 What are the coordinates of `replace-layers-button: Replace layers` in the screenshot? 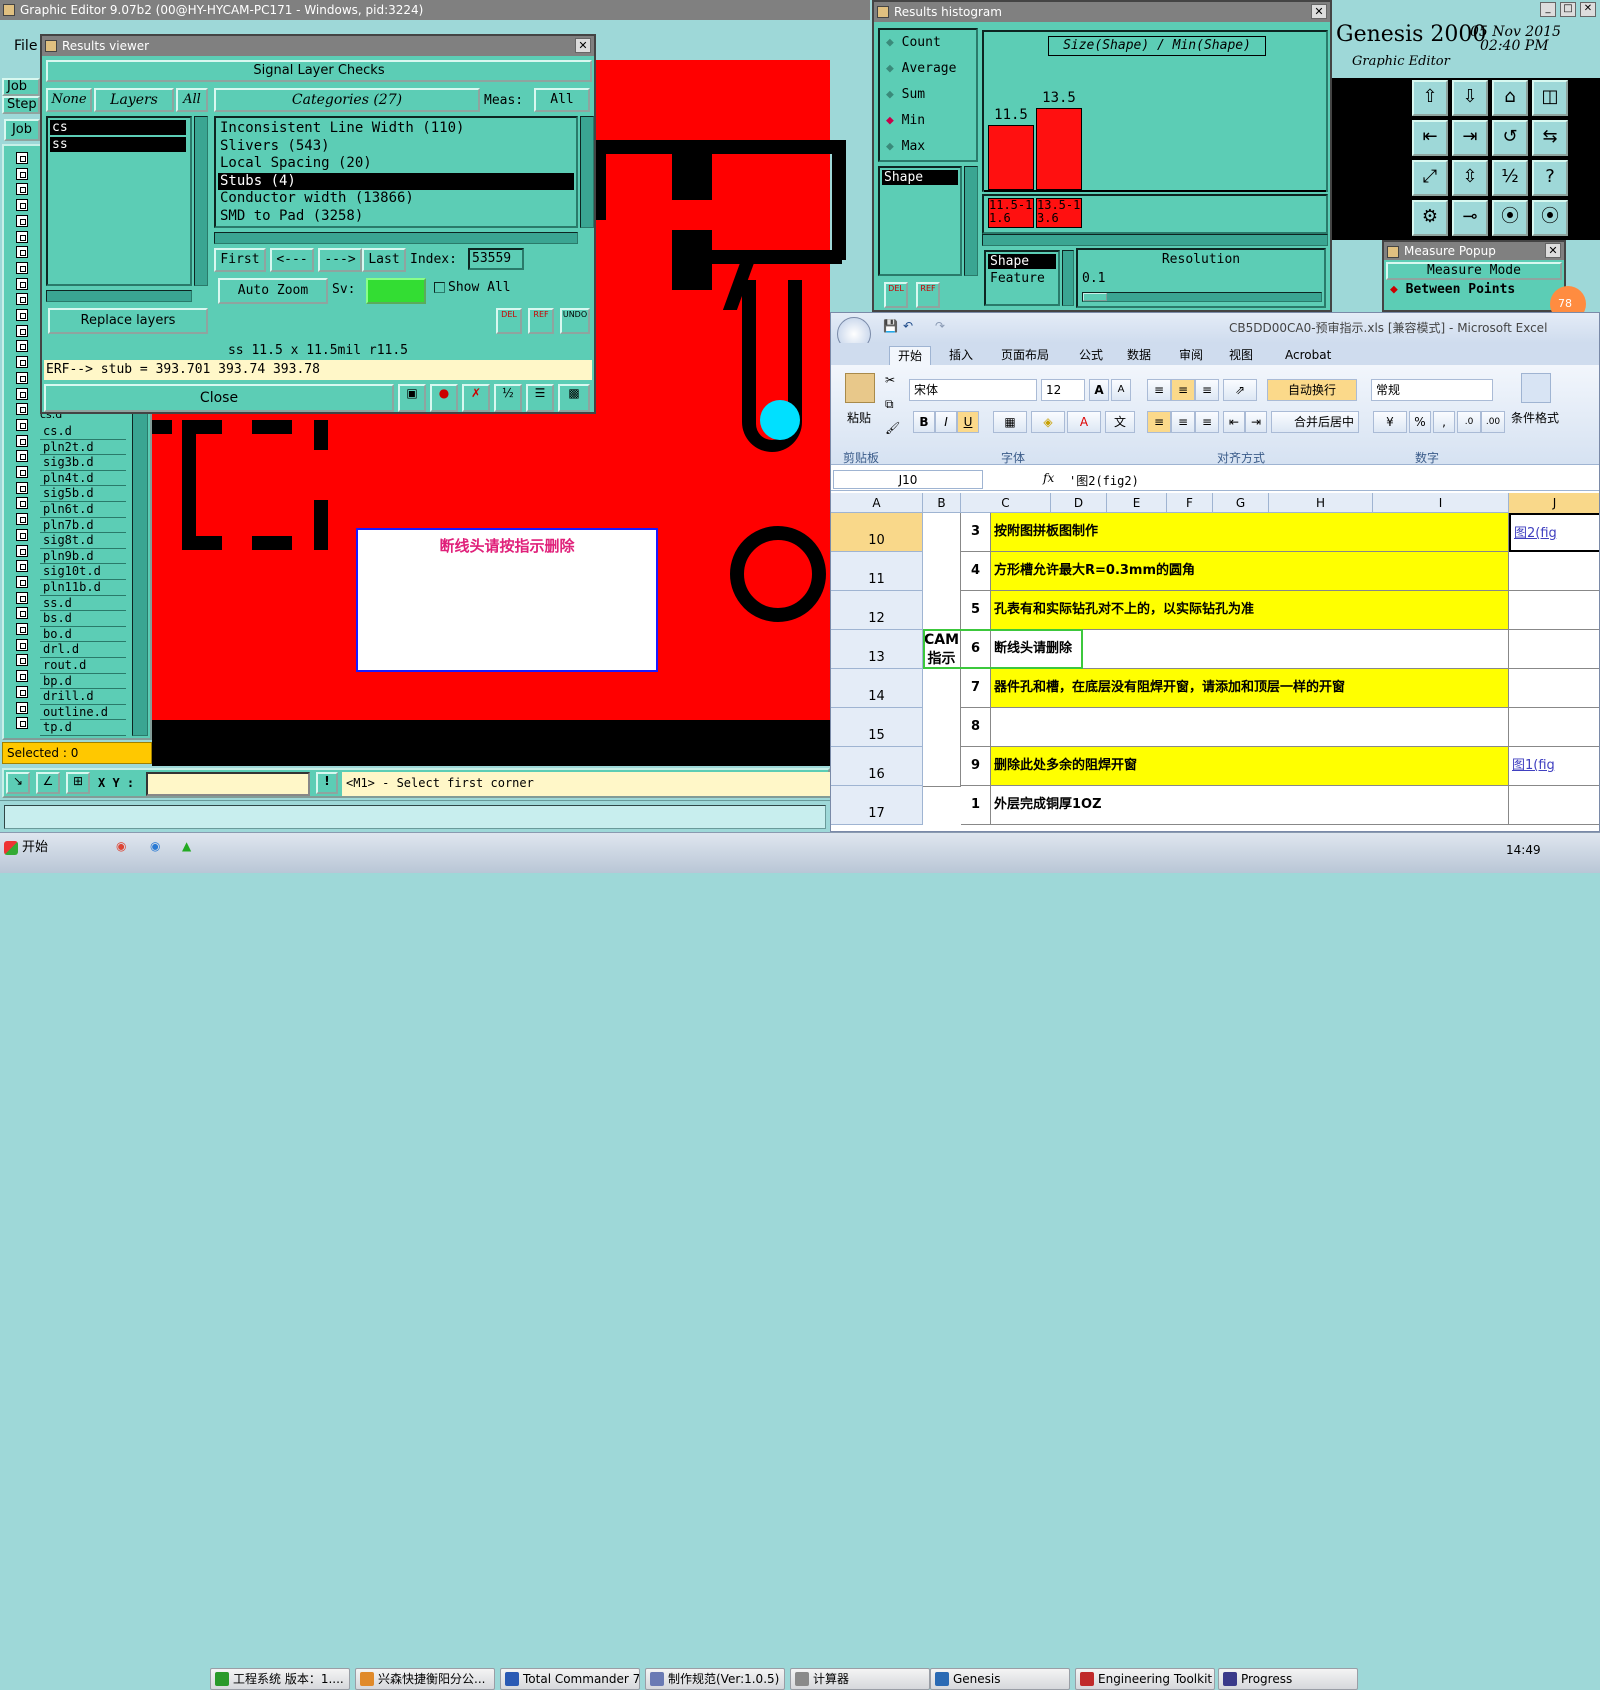 It's located at (128, 321).